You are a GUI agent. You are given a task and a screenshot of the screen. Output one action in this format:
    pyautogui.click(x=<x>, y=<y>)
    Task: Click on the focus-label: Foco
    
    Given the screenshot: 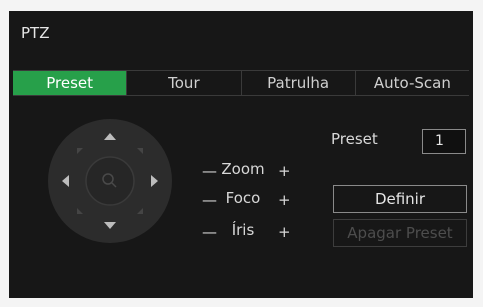 What is the action you would take?
    pyautogui.click(x=243, y=198)
    